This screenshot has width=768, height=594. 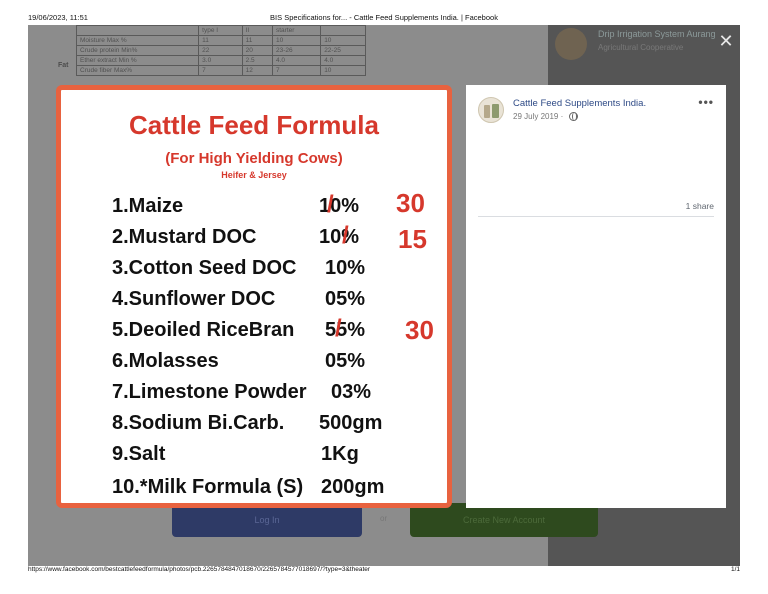 I want to click on share-count: 1 share, so click(x=700, y=206).